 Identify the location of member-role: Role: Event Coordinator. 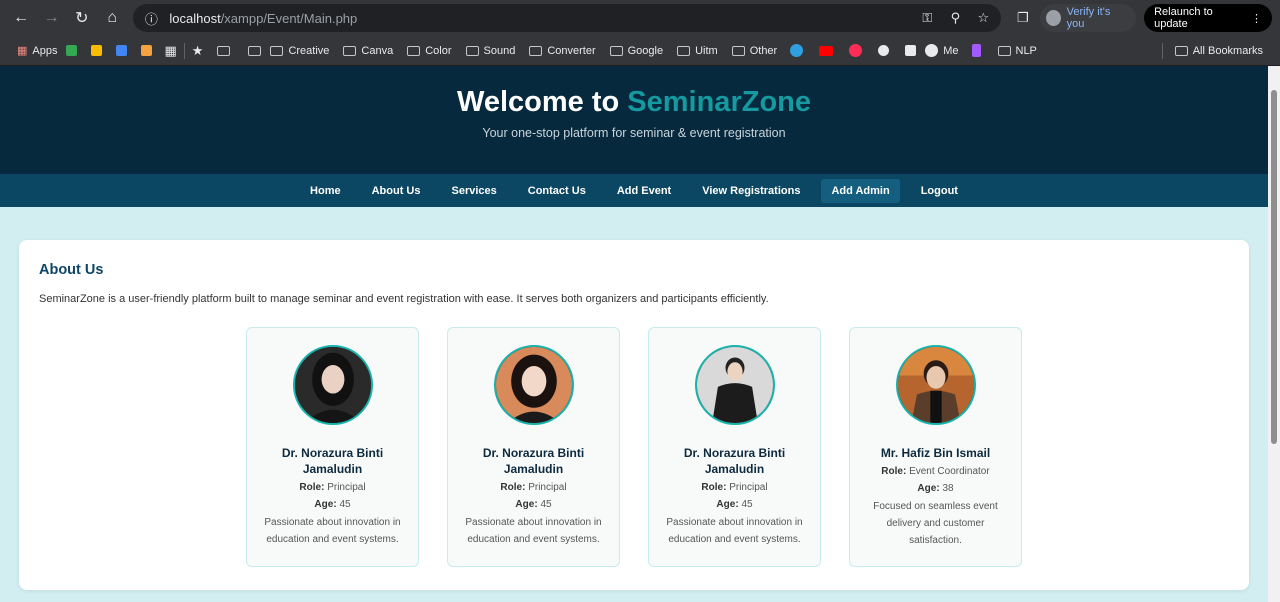
(935, 471).